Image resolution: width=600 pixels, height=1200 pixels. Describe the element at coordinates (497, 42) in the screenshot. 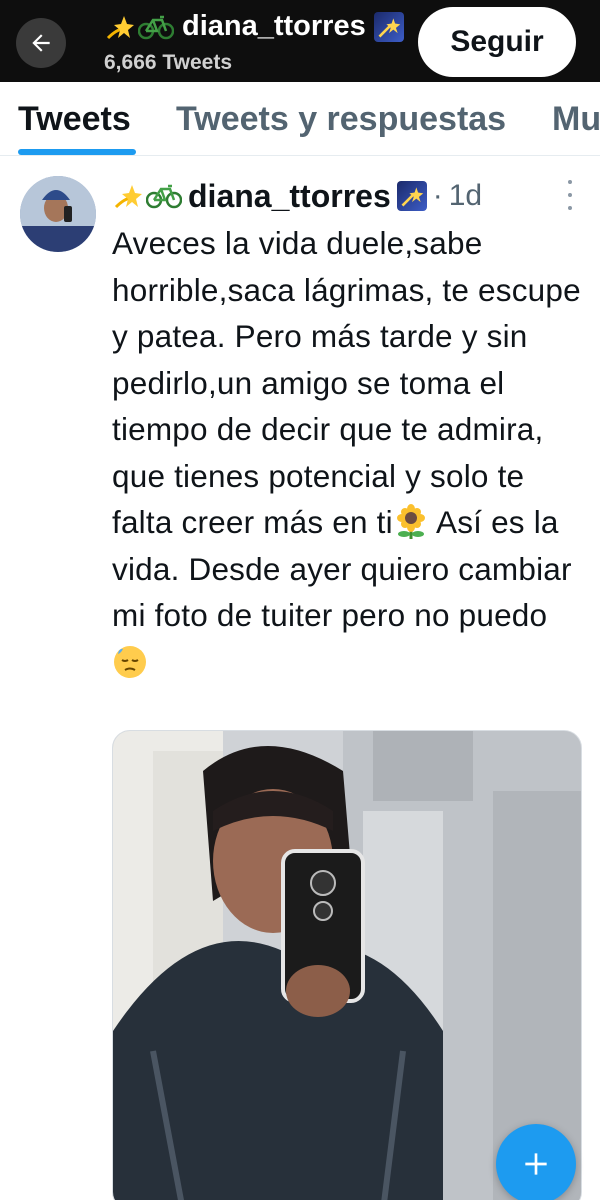

I see `follow-button: Seguir` at that location.